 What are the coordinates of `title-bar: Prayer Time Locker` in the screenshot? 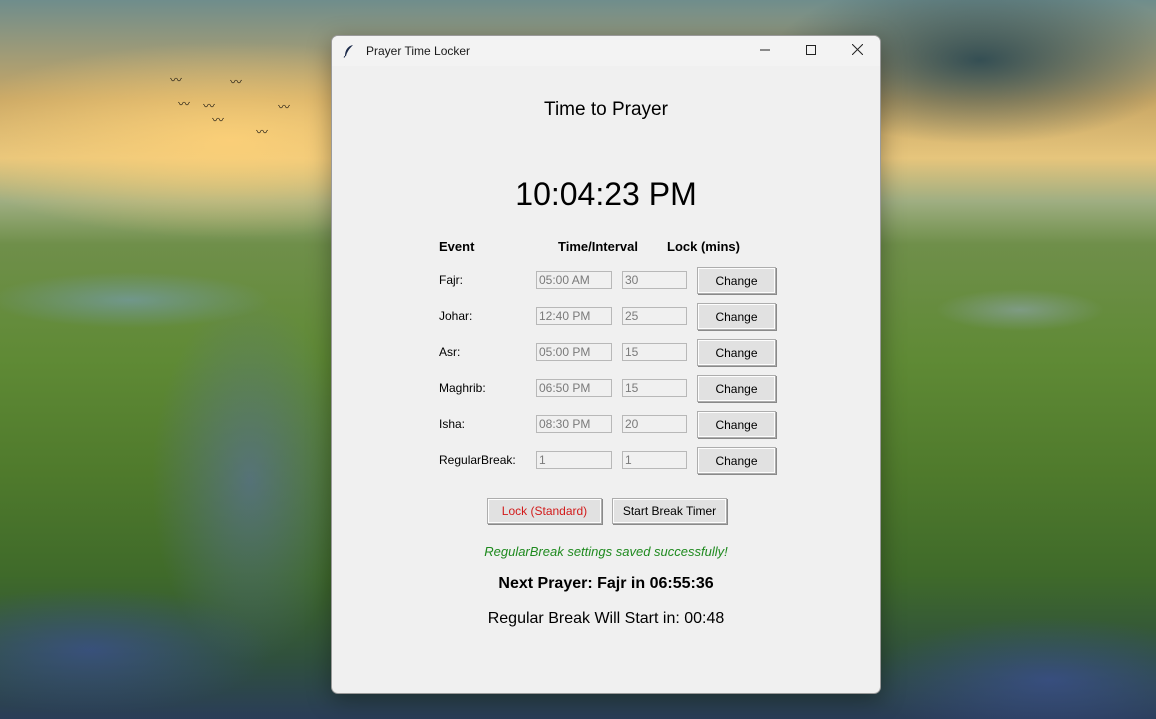 It's located at (606, 51).